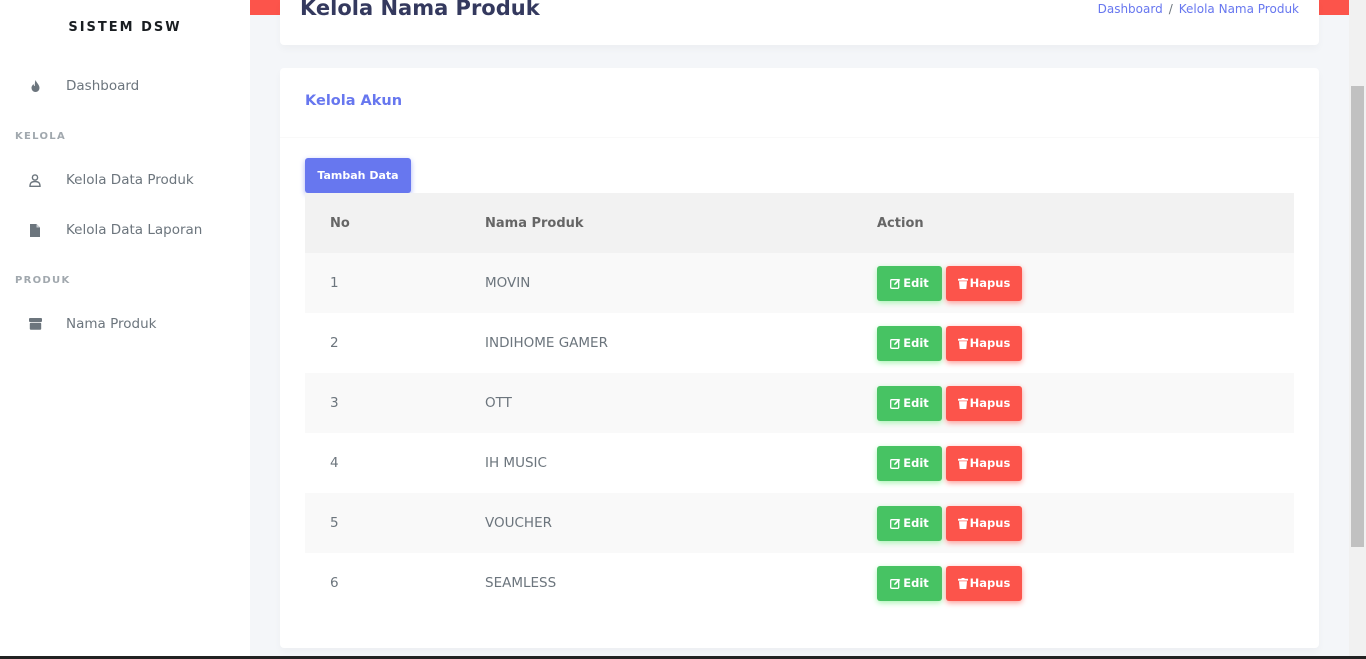  Describe the element at coordinates (35, 180) in the screenshot. I see `user-icon` at that location.